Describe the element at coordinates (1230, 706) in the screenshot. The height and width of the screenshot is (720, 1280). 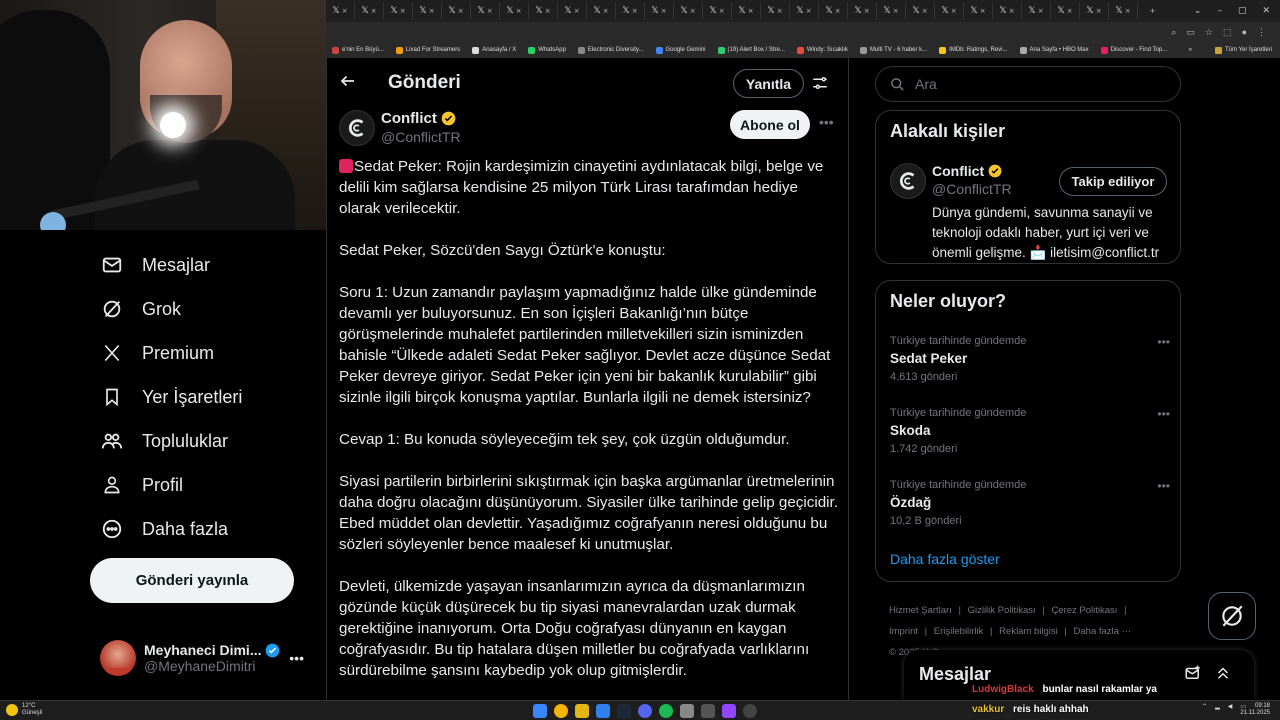
I see `volume-icon: ◀` at that location.